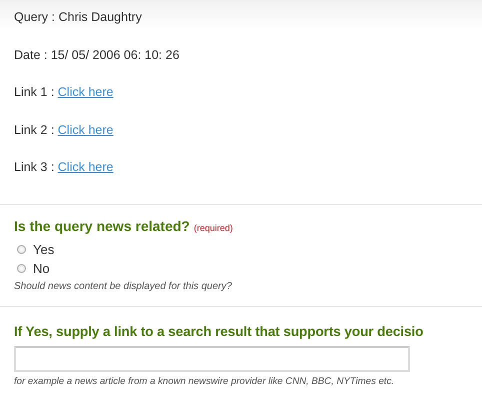 This screenshot has height=400, width=482. What do you see at coordinates (35, 17) in the screenshot?
I see `field-label: Query :` at bounding box center [35, 17].